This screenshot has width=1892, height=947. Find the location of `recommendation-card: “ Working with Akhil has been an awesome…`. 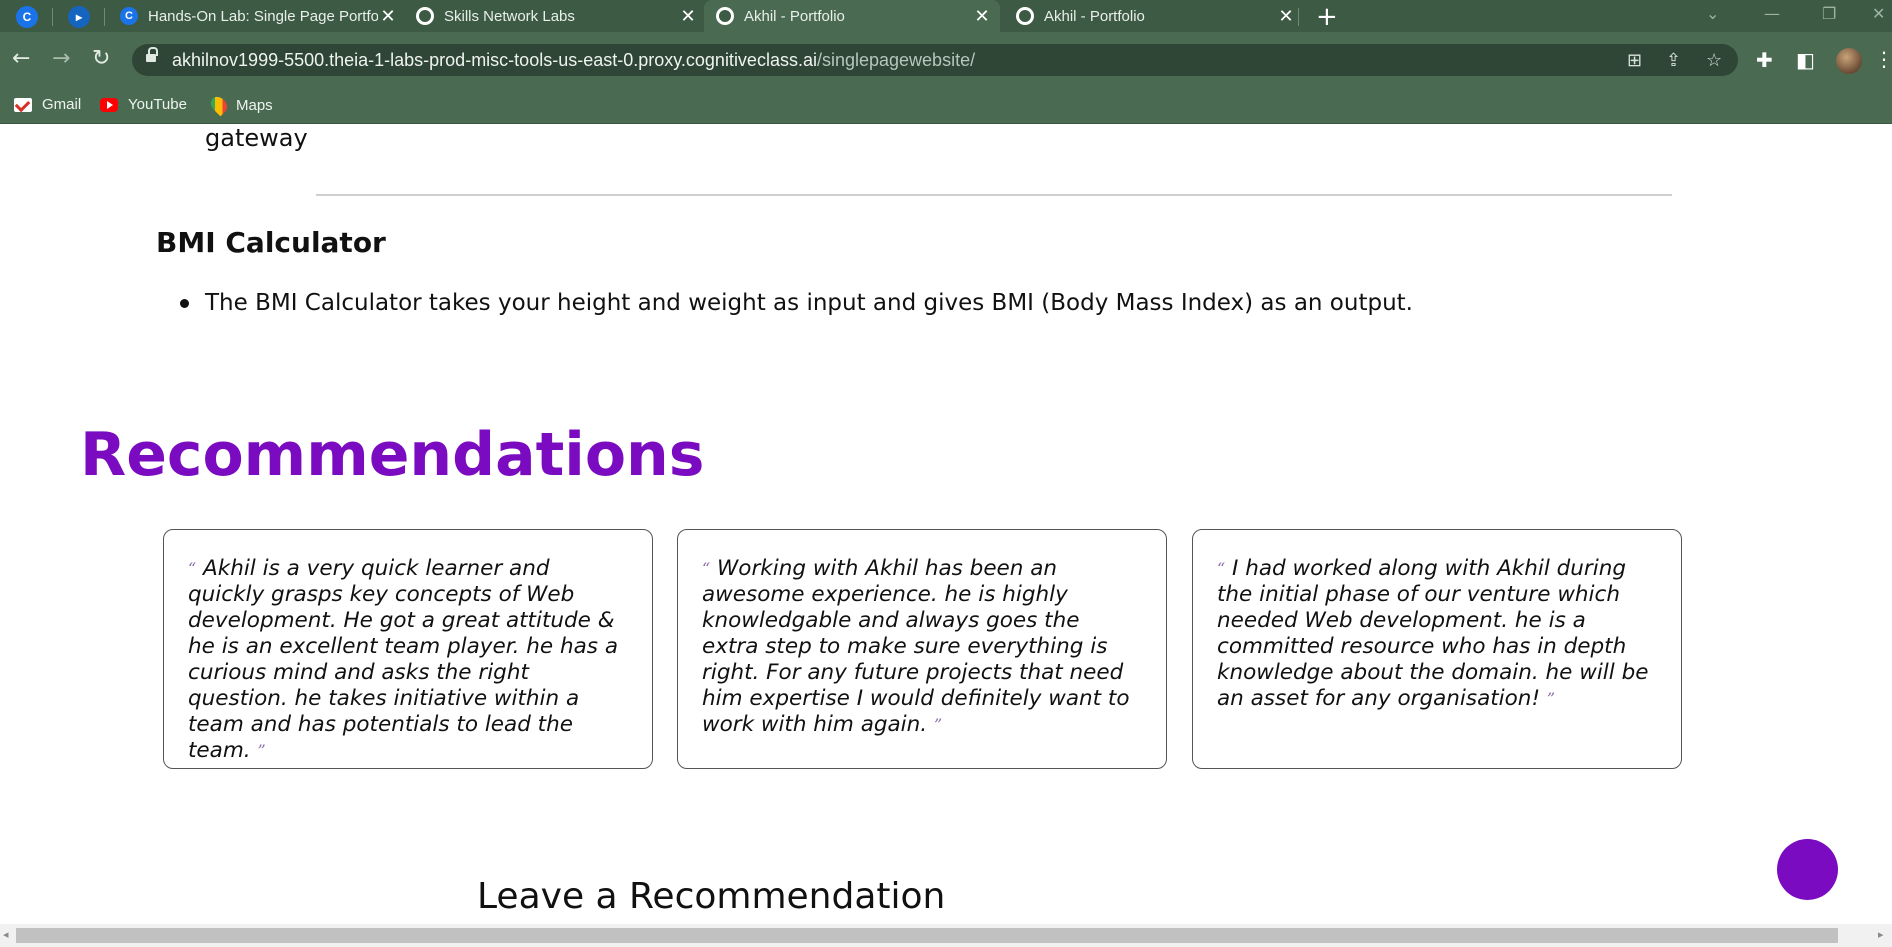

recommendation-card: “ Working with Akhil has been an awesome… is located at coordinates (922, 649).